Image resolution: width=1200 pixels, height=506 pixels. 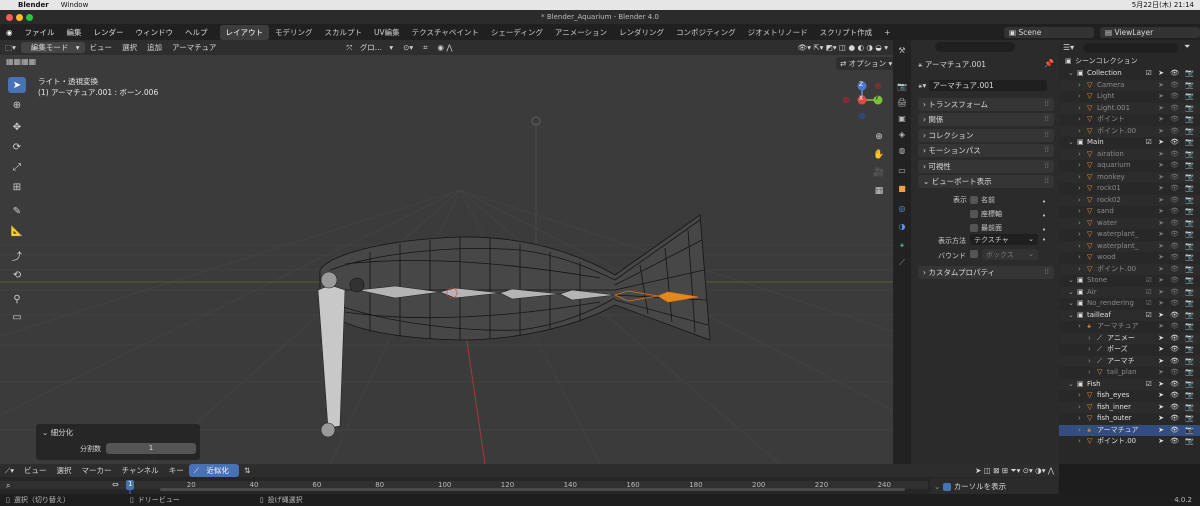 I want to click on tab-geometry-nodes: ジオメトリノード, so click(x=778, y=32).